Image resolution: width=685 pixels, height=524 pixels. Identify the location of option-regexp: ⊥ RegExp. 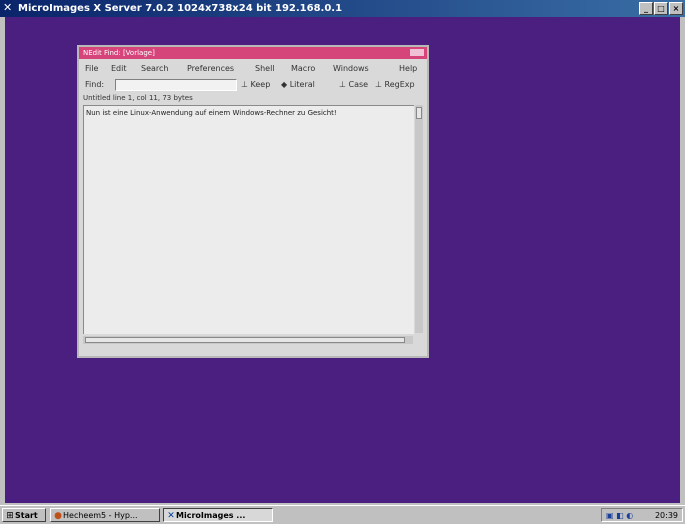
(395, 84).